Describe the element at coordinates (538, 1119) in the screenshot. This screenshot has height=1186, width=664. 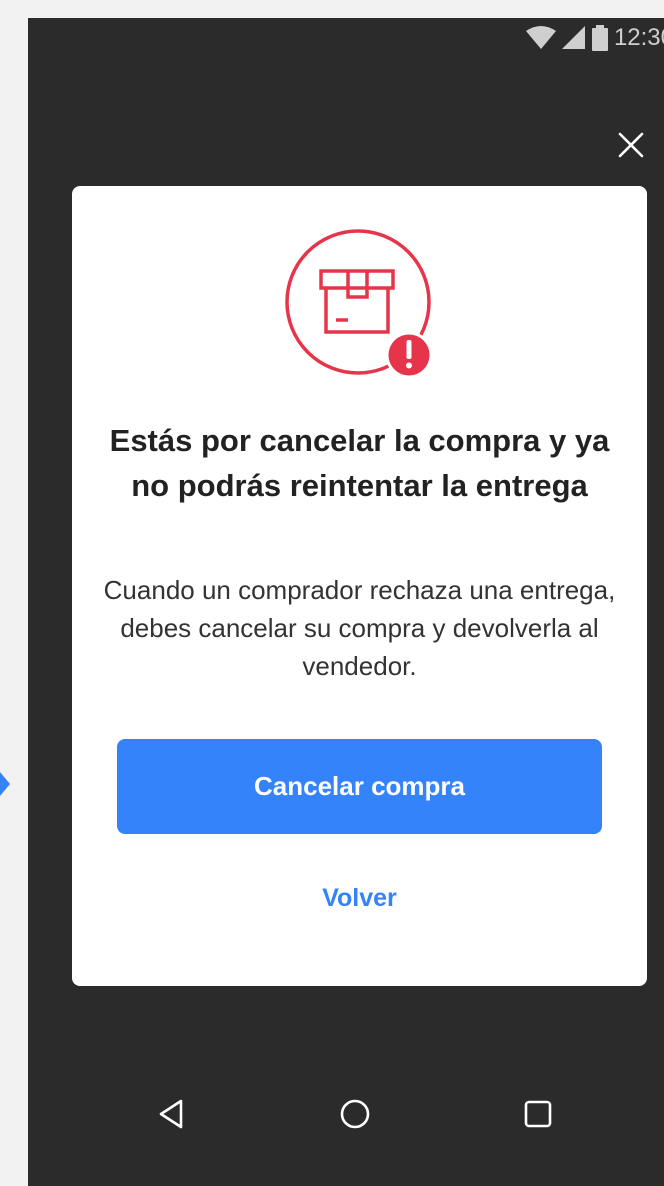
I see `recents-icon` at that location.